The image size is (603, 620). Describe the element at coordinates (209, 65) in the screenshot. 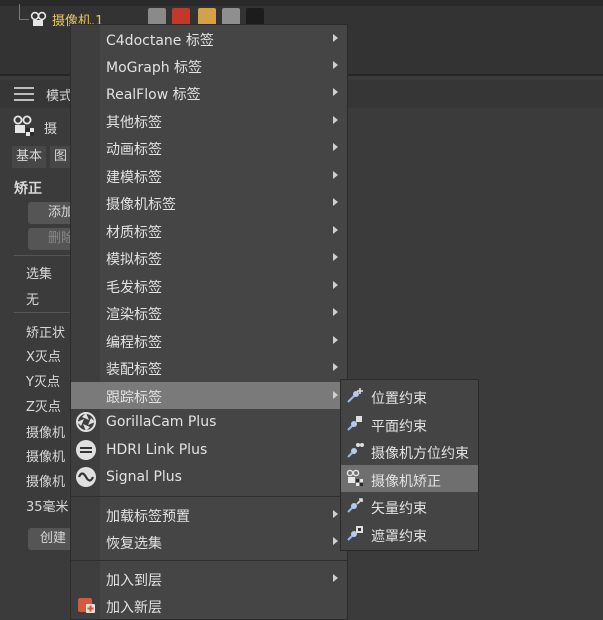

I see `menu-item-mograph-tags: MoGraph 标签` at that location.